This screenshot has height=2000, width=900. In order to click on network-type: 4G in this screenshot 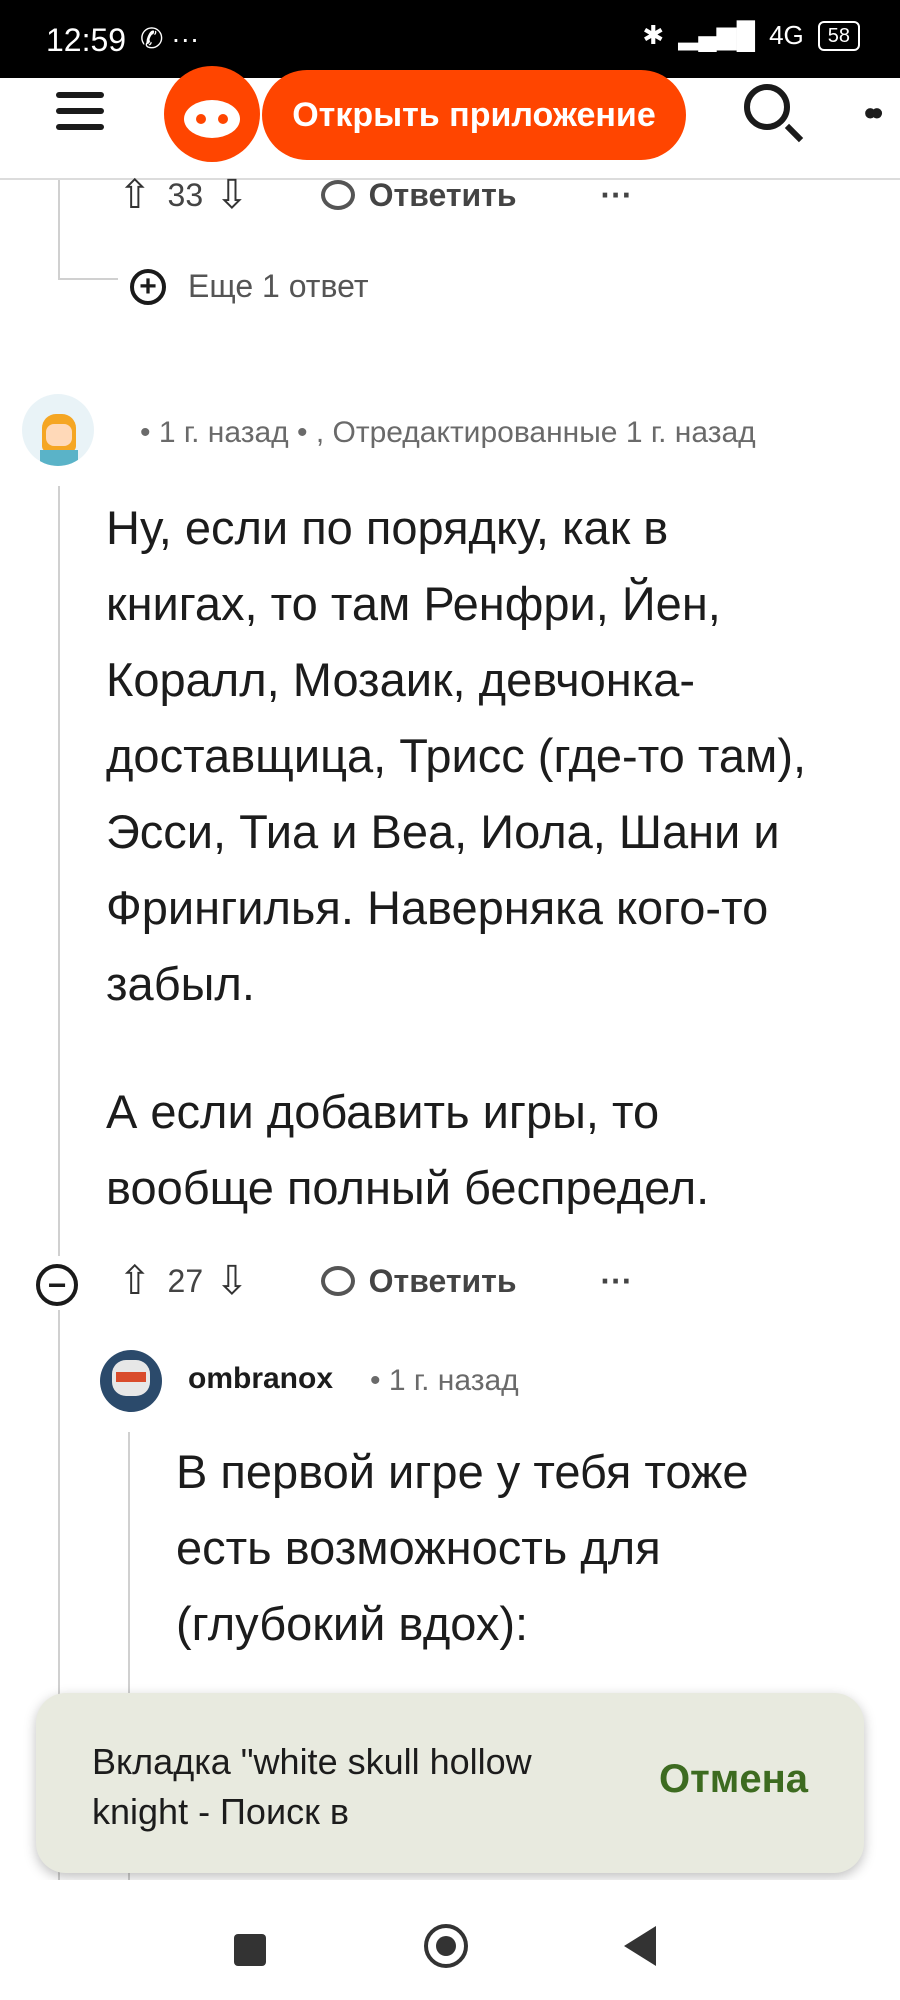, I will do `click(786, 35)`.